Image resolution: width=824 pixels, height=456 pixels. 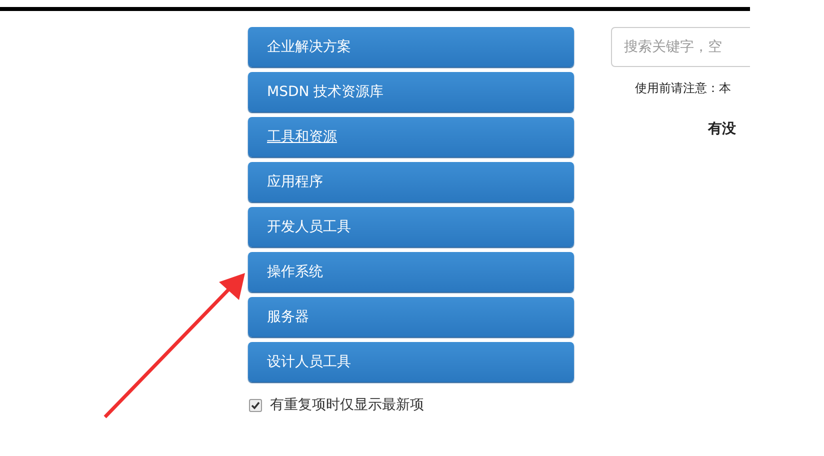 What do you see at coordinates (255, 405) in the screenshot?
I see `checkbox` at bounding box center [255, 405].